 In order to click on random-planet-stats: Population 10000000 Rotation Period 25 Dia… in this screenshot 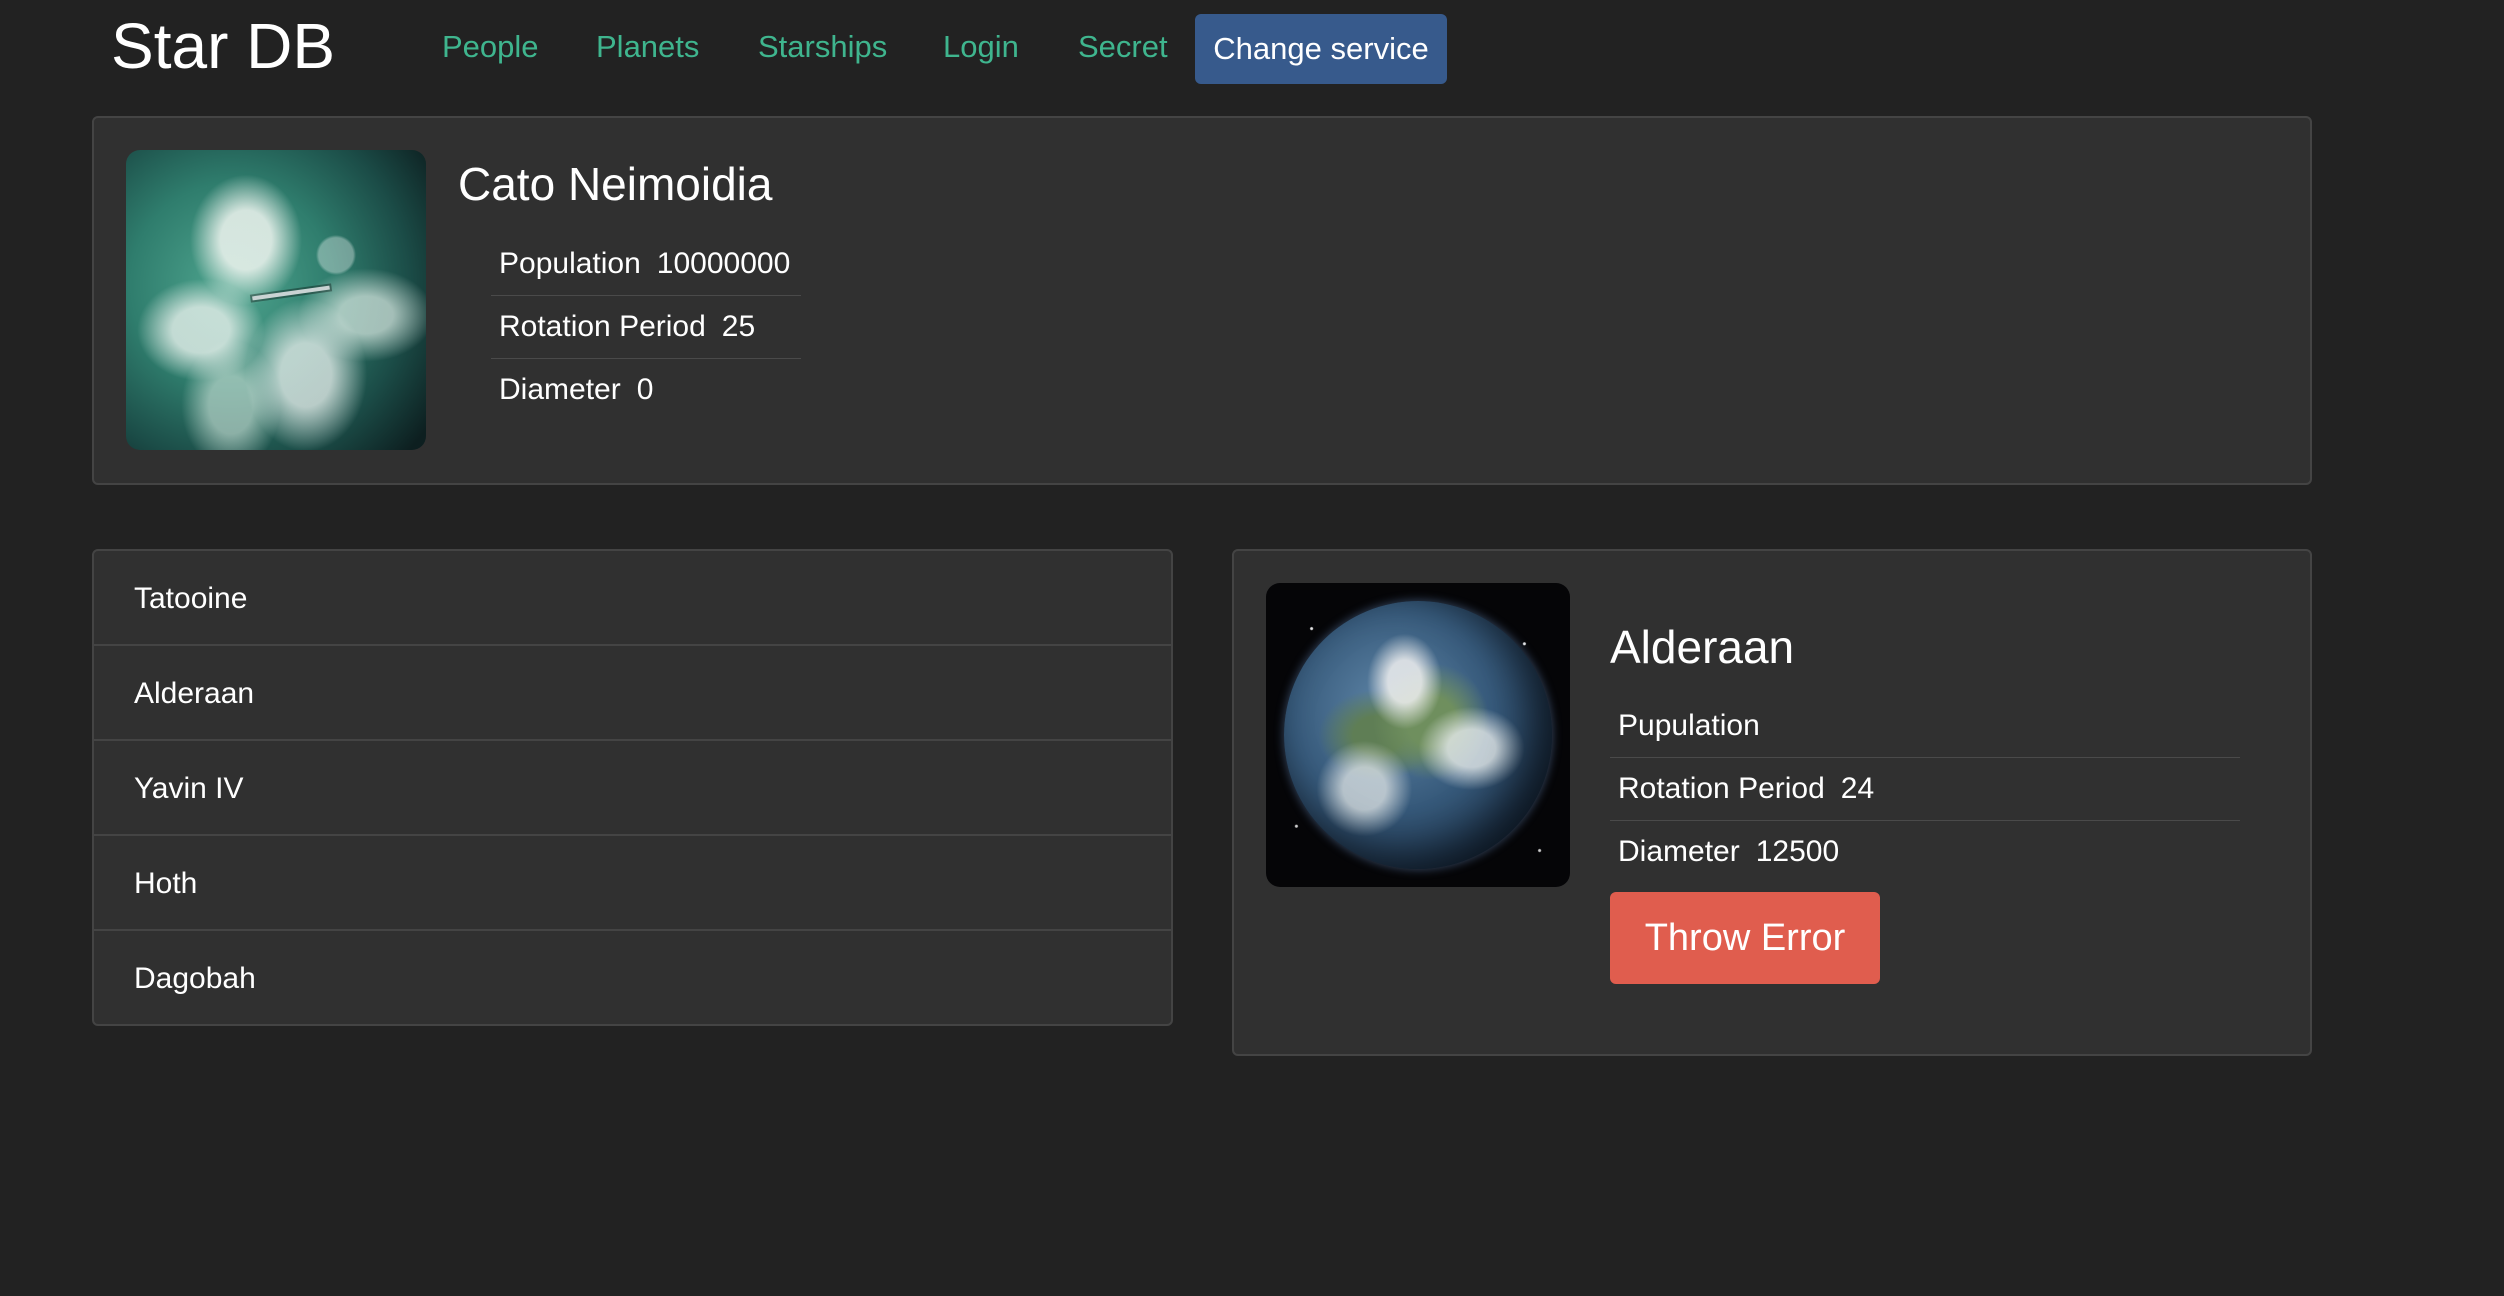, I will do `click(646, 327)`.